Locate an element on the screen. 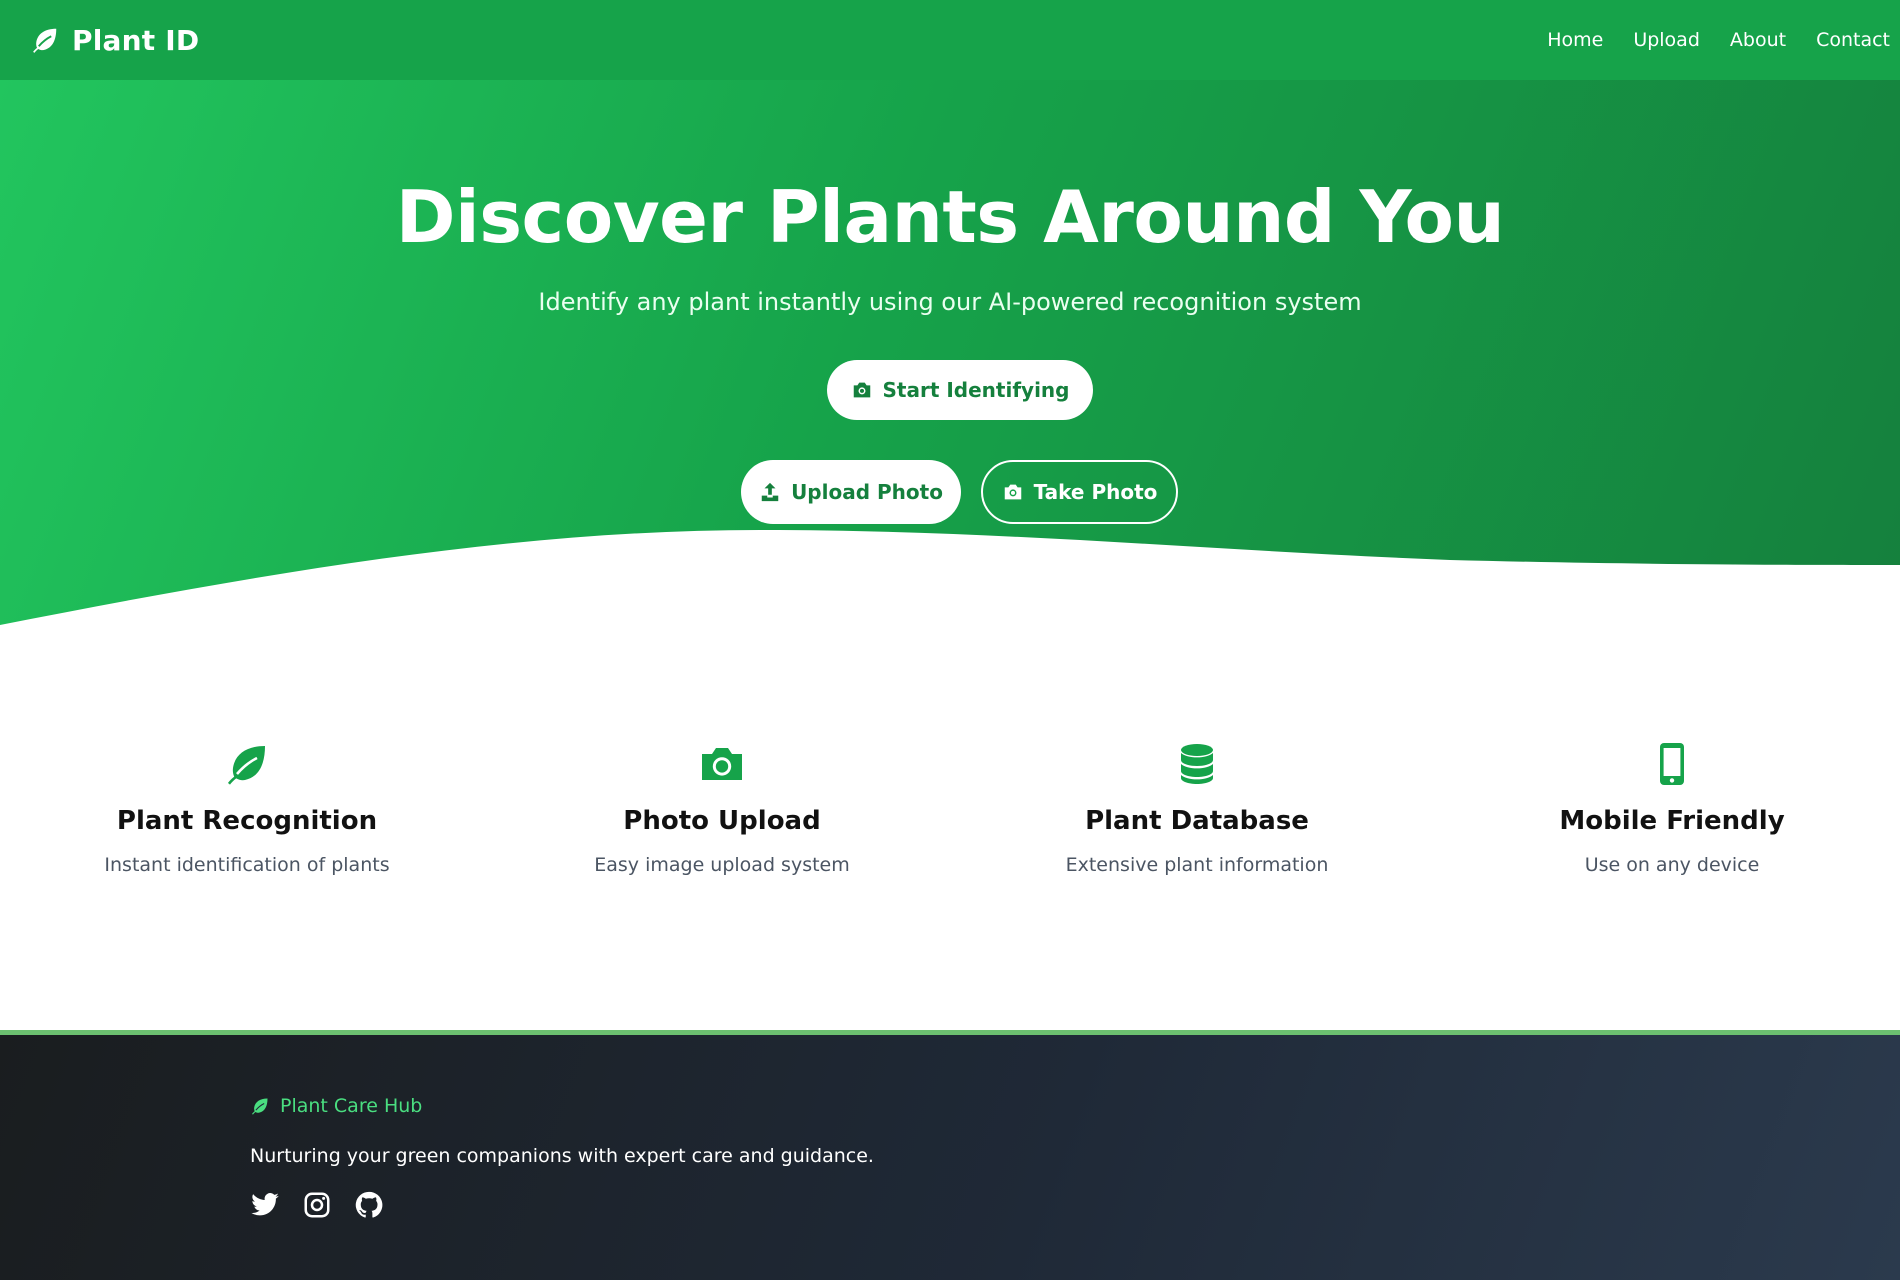  feature-mobile-friendly: Mobile Friendly Use on any device is located at coordinates (1672, 808).